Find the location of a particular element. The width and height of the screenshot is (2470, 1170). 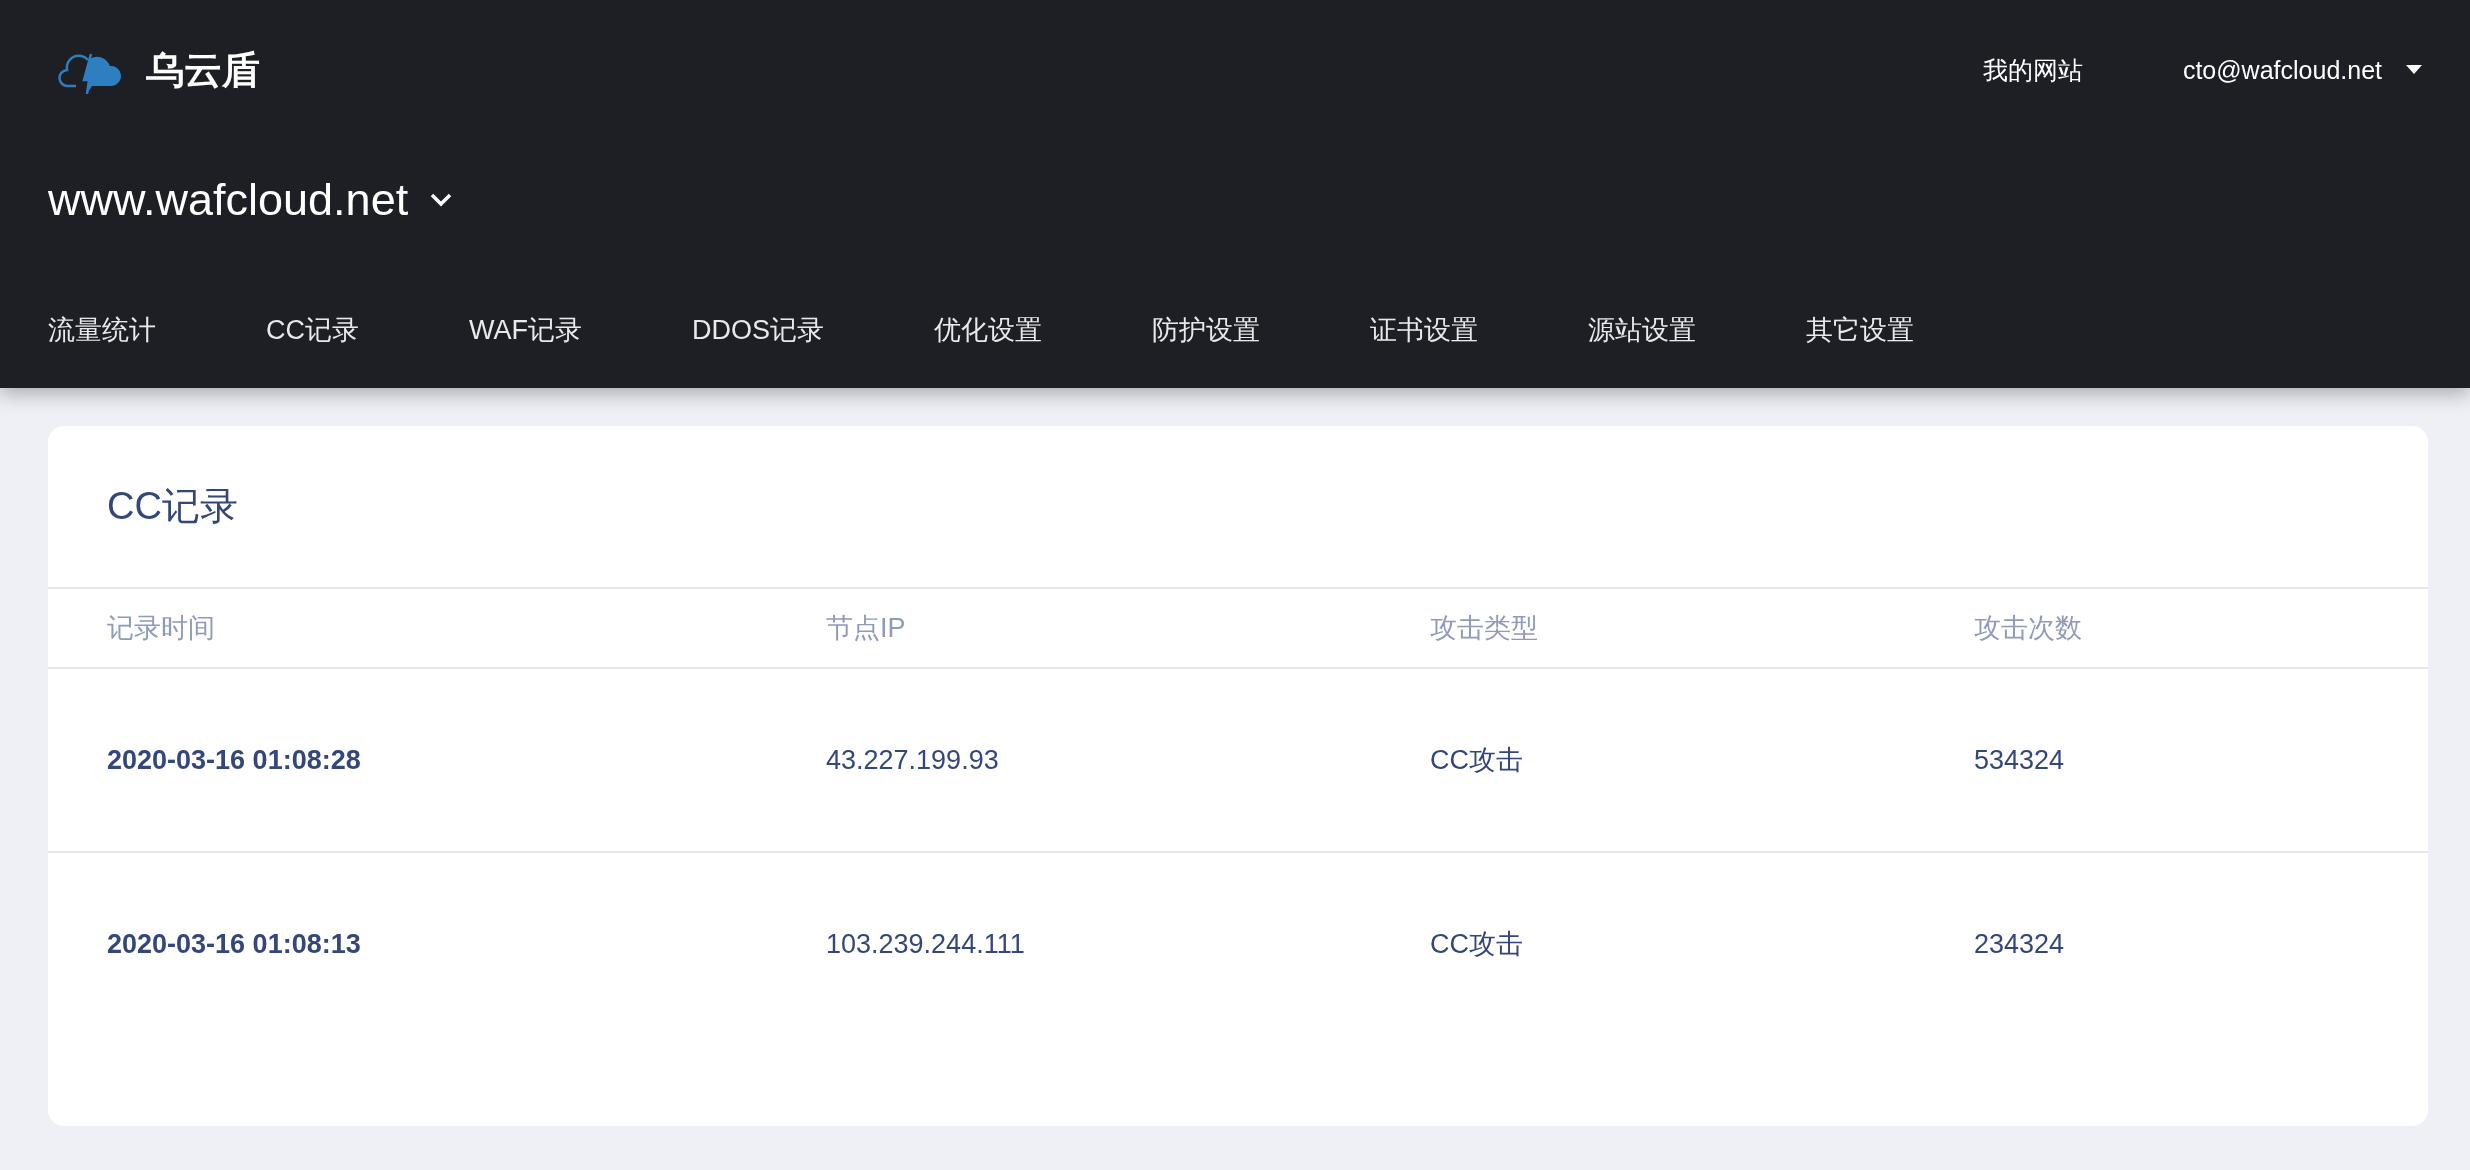

nav-tab: WAF记录 is located at coordinates (525, 330).